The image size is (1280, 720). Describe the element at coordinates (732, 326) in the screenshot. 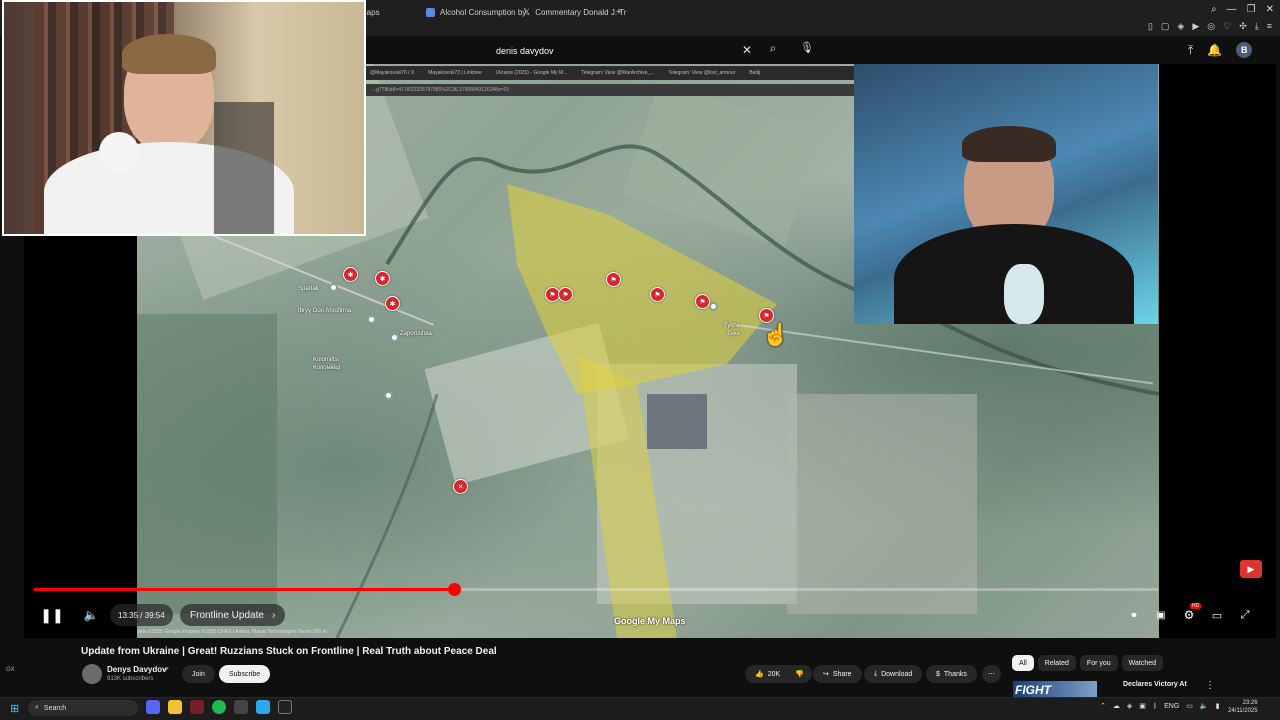

I see `map-label: Tykhe` at that location.